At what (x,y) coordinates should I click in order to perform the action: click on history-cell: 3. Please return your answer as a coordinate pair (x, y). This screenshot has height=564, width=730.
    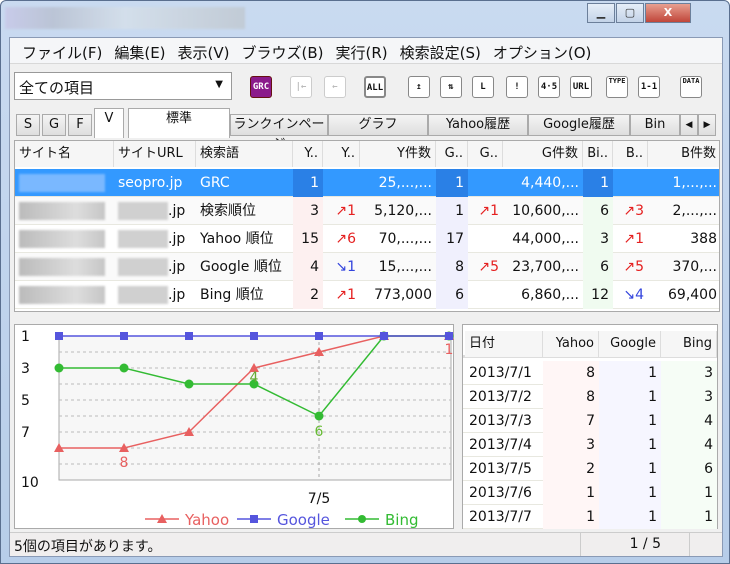
    Looking at the image, I should click on (689, 397).